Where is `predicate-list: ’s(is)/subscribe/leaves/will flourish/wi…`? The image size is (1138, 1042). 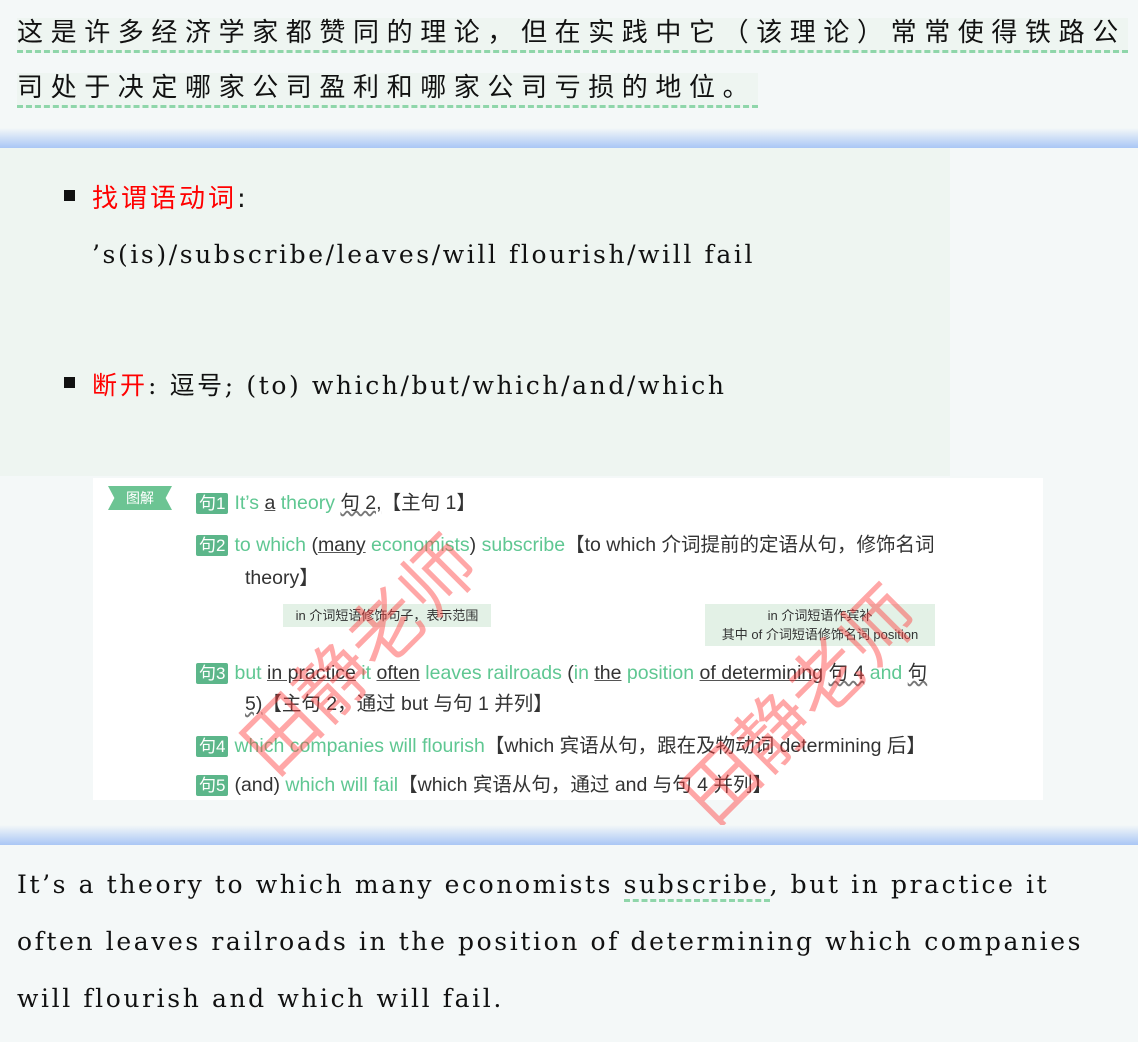 predicate-list: ’s(is)/subscribe/leaves/will flourish/wi… is located at coordinates (424, 254).